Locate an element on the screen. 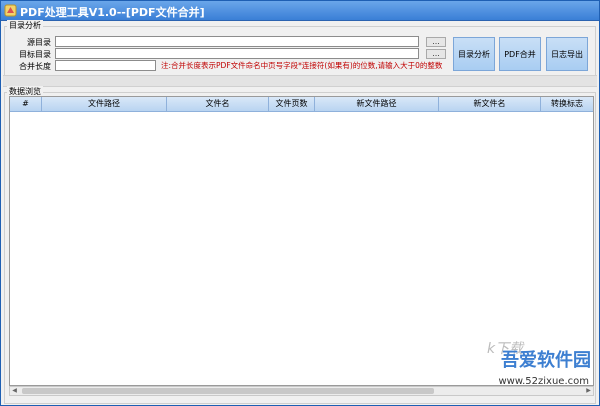 This screenshot has width=600, height=406. scrollbar-thumb is located at coordinates (228, 391).